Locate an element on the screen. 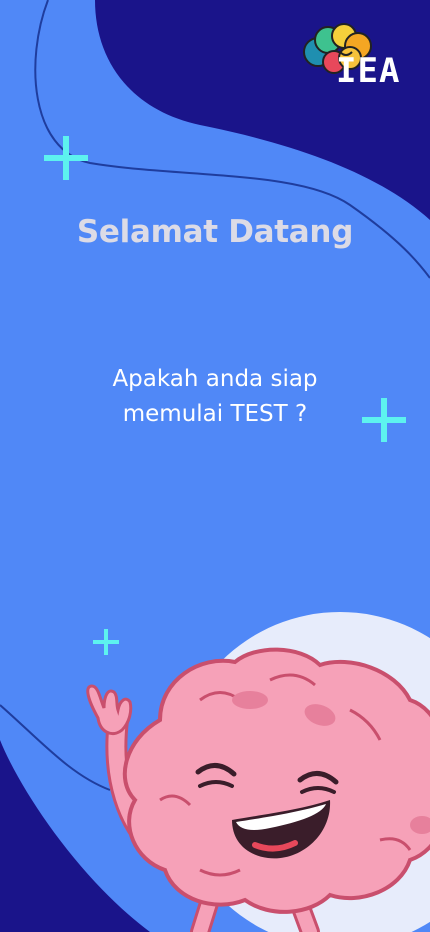 This screenshot has height=932, width=430. question-line-2: memulai TEST ? is located at coordinates (215, 414).